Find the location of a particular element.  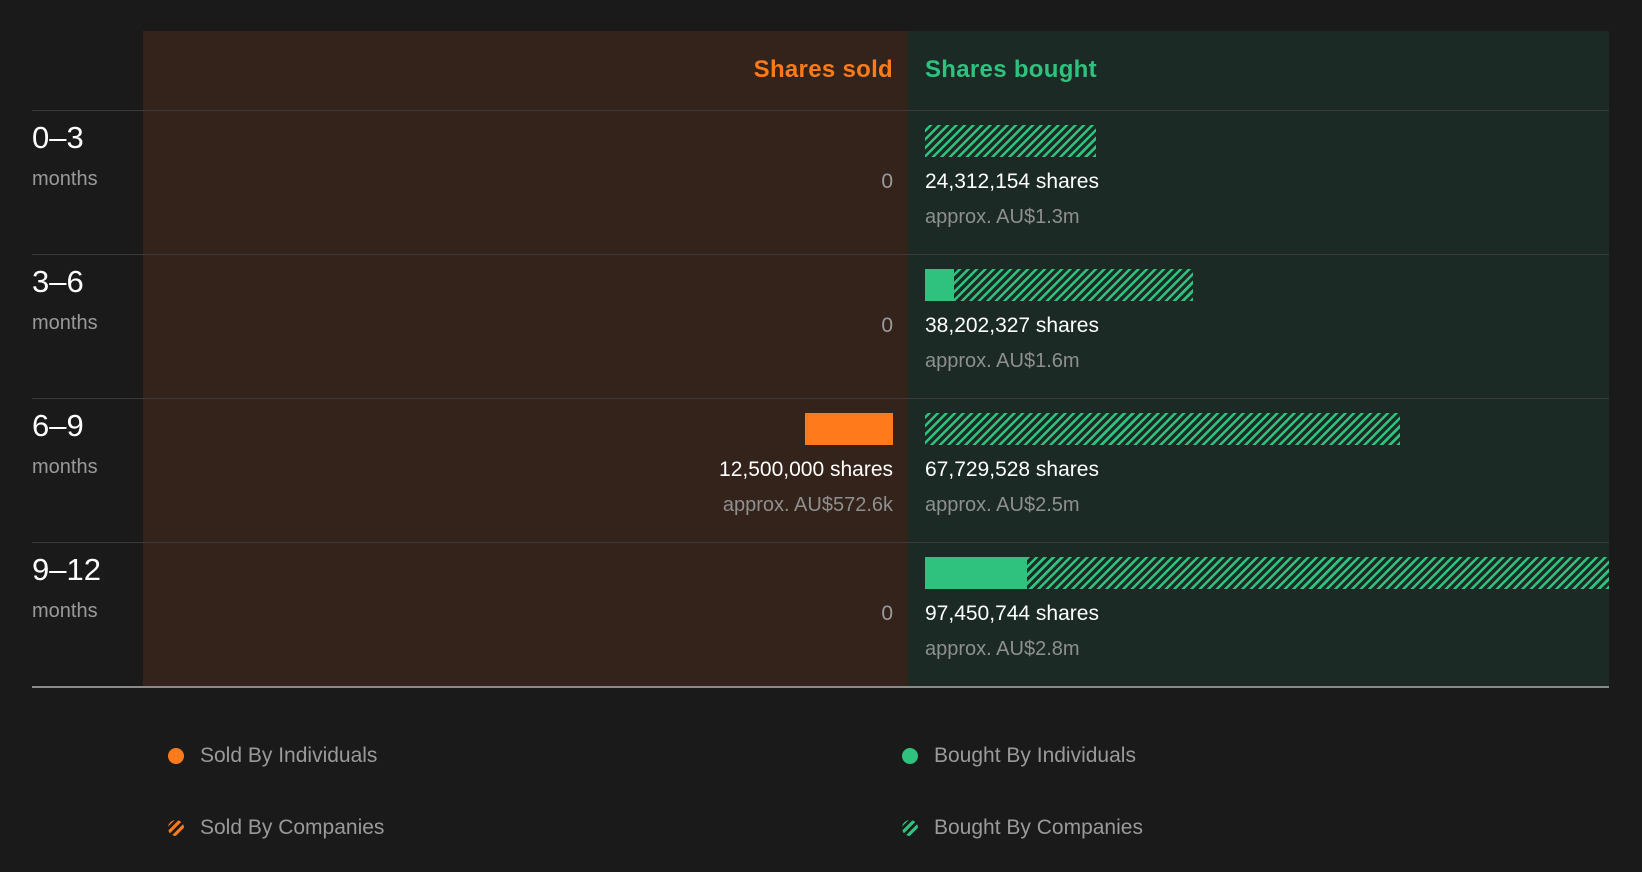

sold-approx-value: approx. AU$572.6k is located at coordinates (807, 505).